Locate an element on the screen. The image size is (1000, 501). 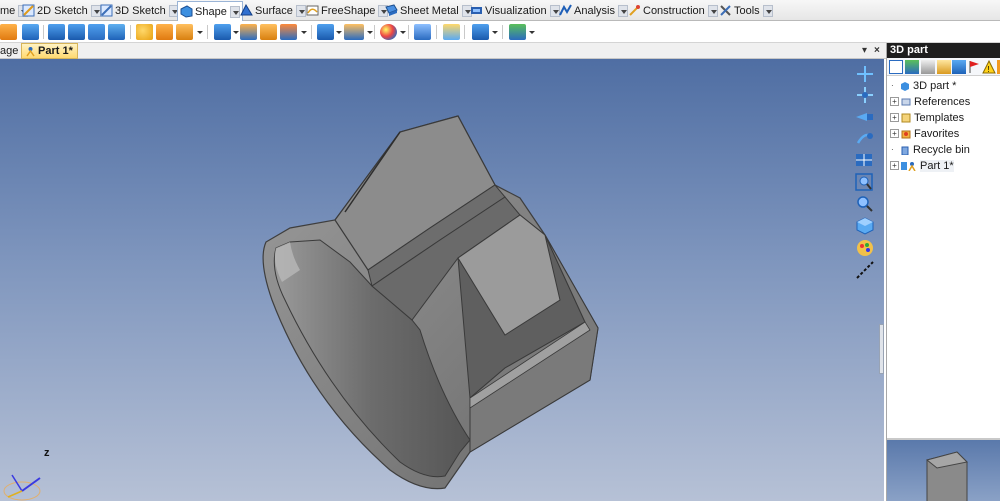
sphere-icon is located at coordinates (144, 32).